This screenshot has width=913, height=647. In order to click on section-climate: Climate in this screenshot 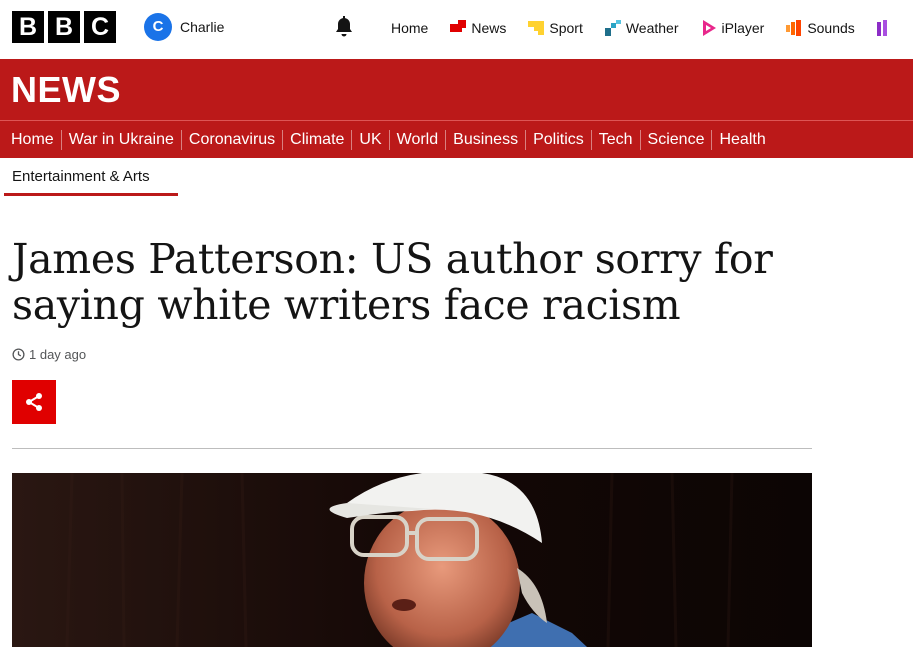, I will do `click(318, 139)`.